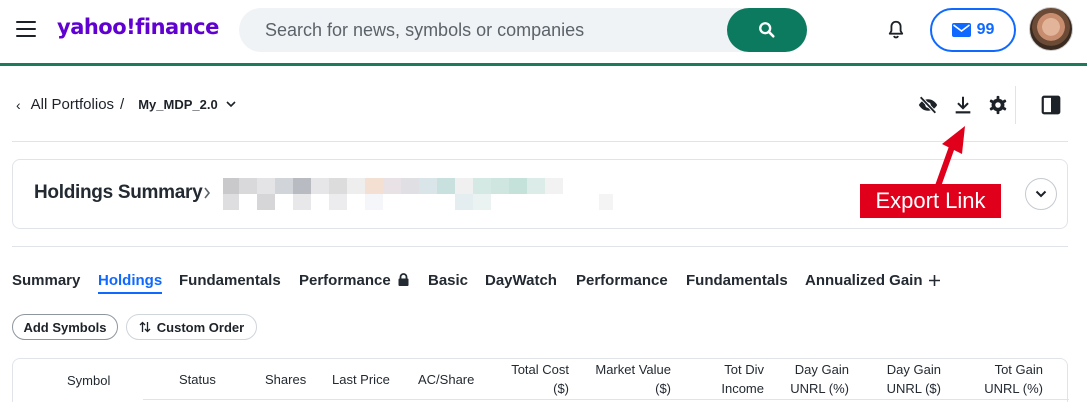 This screenshot has height=402, width=1087. What do you see at coordinates (65, 327) in the screenshot?
I see `add-symbols-button: Add Symbols` at bounding box center [65, 327].